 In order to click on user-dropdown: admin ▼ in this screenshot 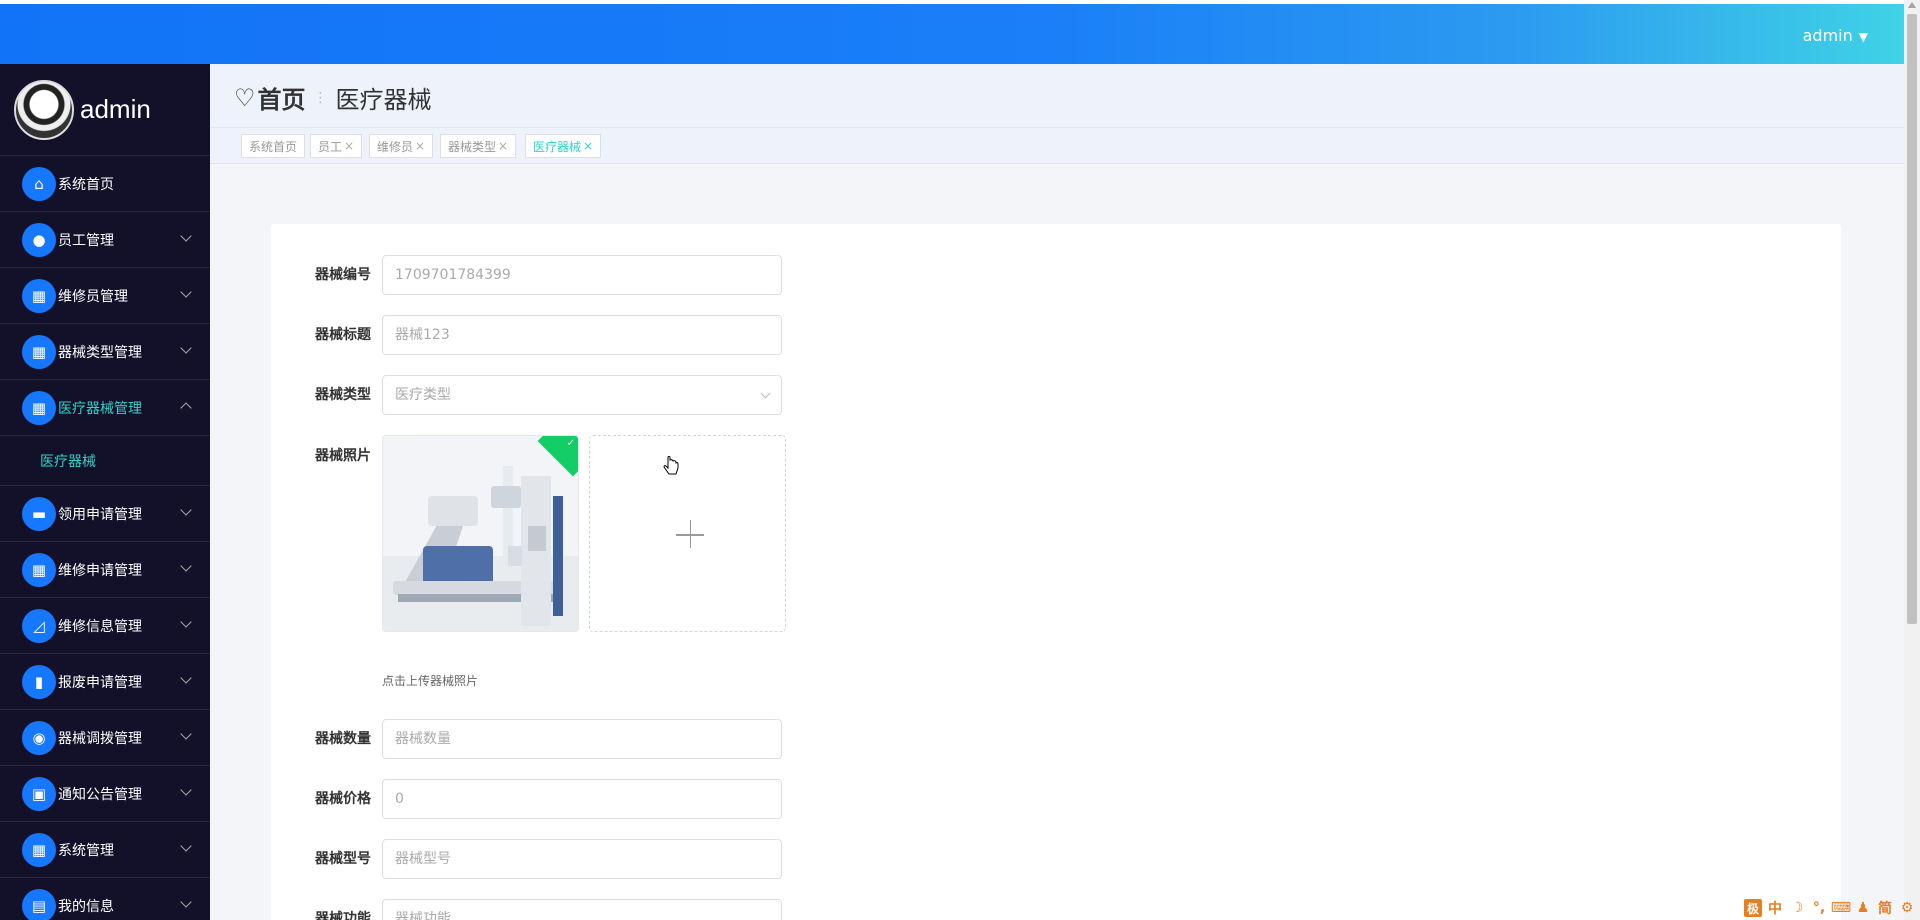, I will do `click(1835, 35)`.